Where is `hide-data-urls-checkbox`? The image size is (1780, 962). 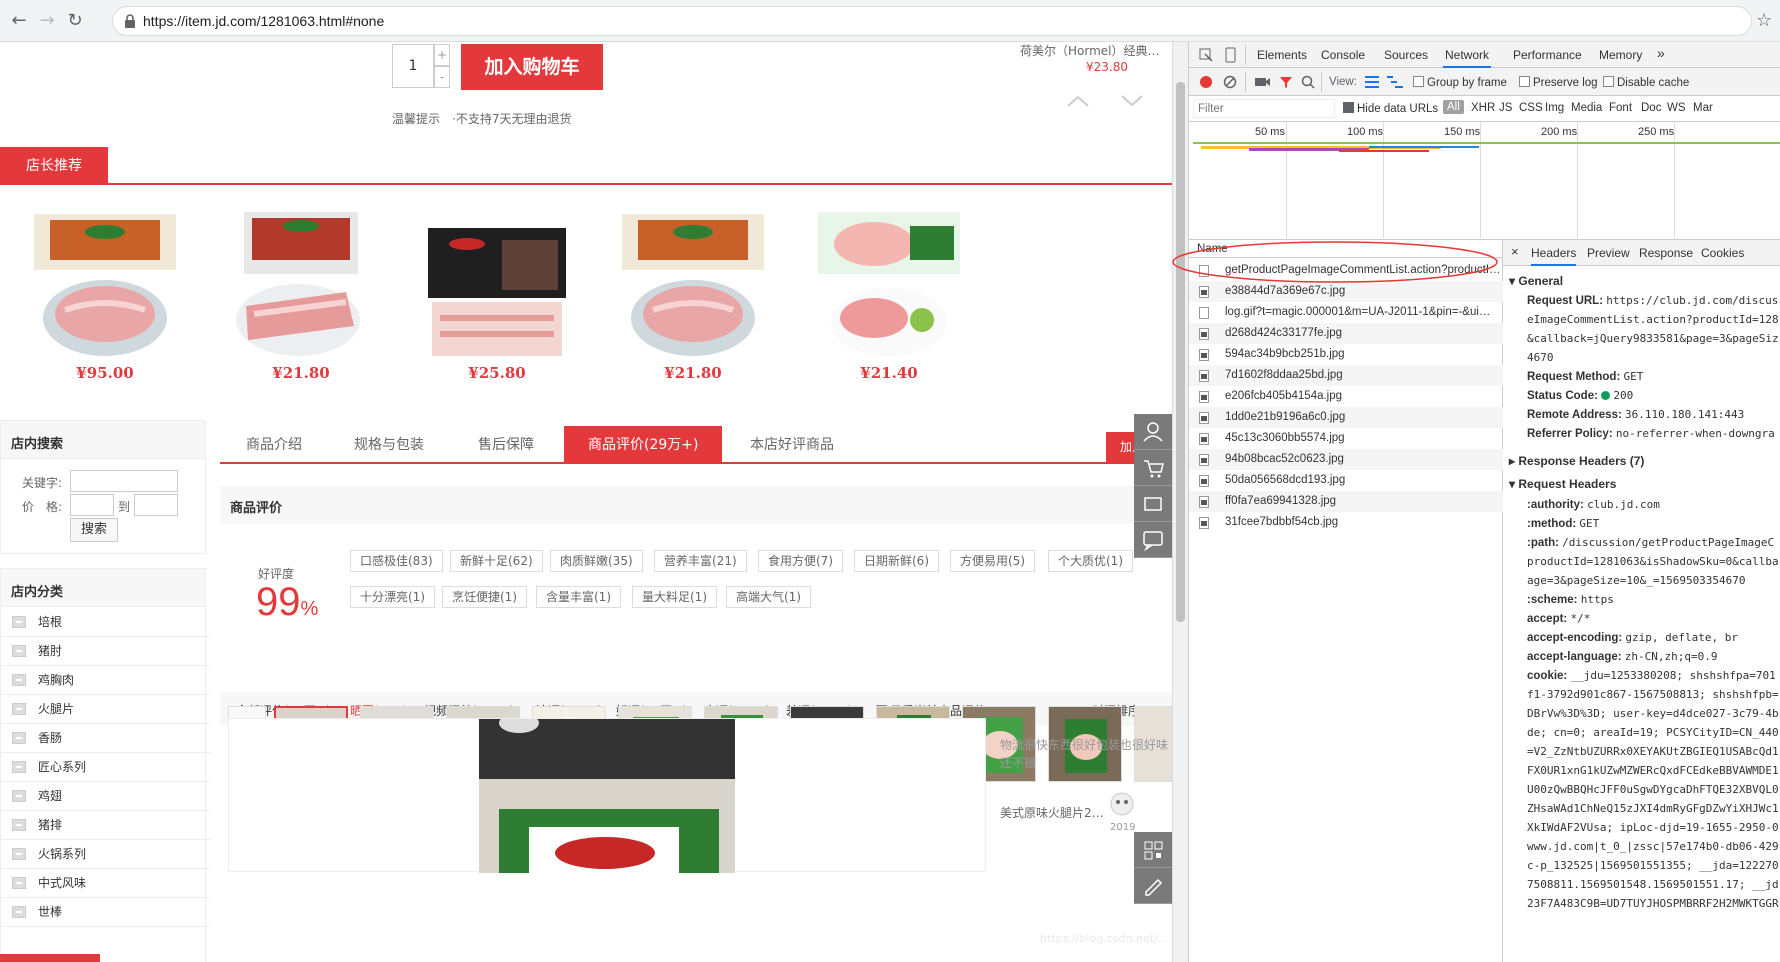 hide-data-urls-checkbox is located at coordinates (1348, 107).